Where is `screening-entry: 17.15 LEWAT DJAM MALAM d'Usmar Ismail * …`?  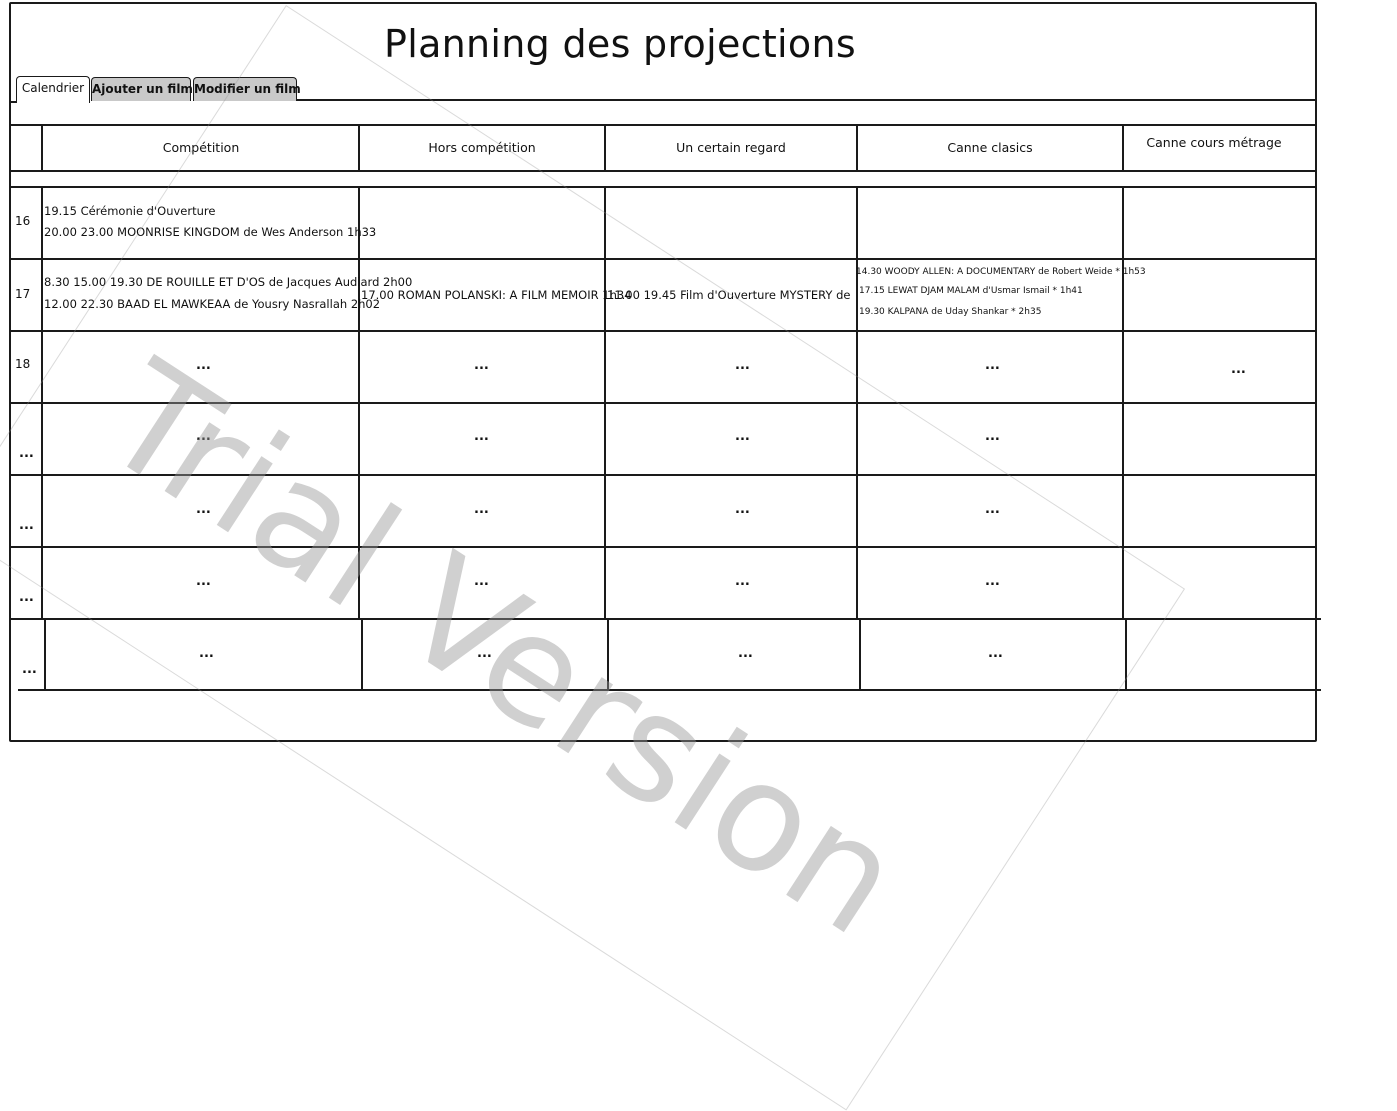 screening-entry: 17.15 LEWAT DJAM MALAM d'Usmar Ismail * … is located at coordinates (971, 291).